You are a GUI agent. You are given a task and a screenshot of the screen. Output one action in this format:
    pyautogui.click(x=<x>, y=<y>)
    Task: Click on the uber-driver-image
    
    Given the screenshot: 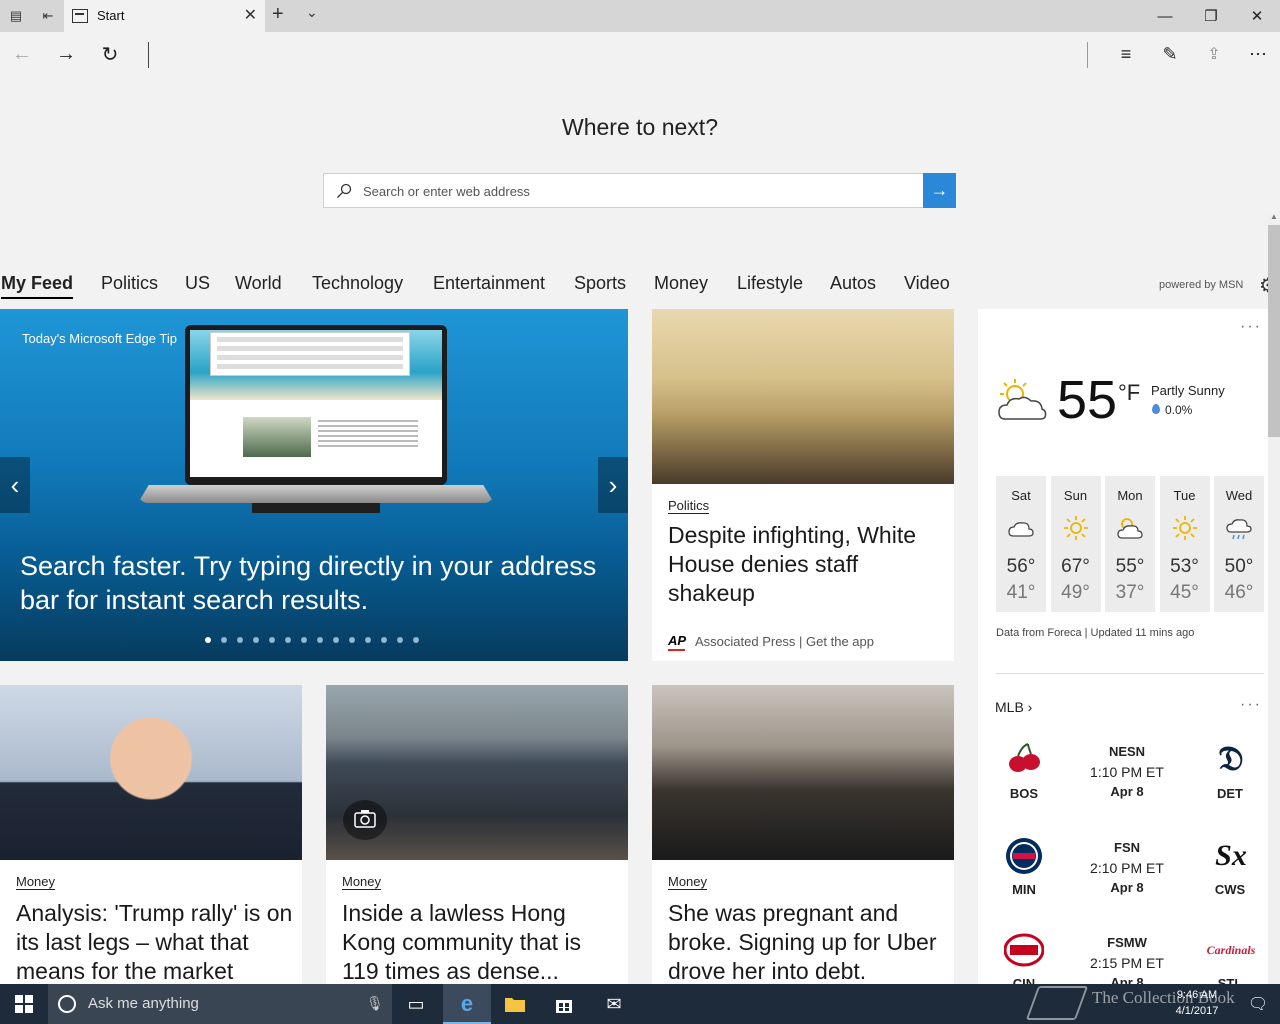 What is the action you would take?
    pyautogui.click(x=803, y=772)
    